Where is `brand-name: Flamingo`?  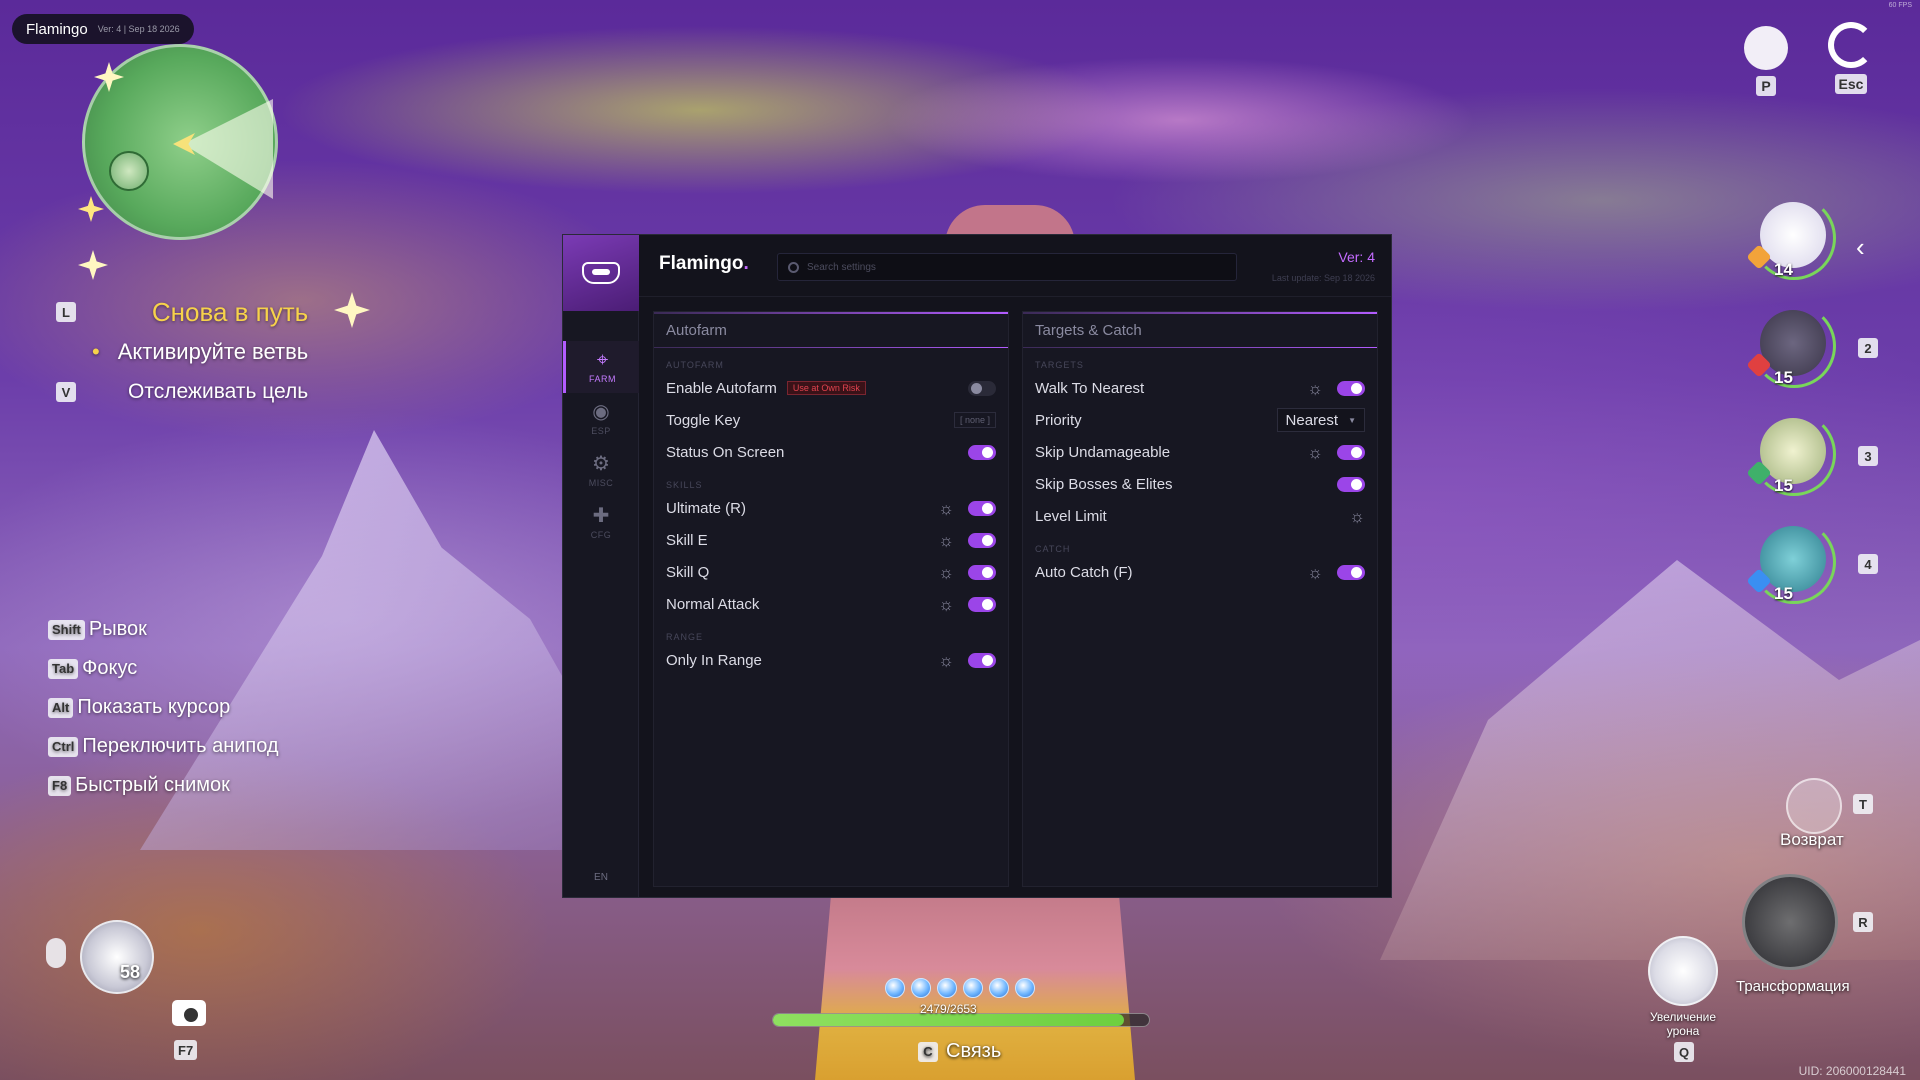
brand-name: Flamingo is located at coordinates (57, 29).